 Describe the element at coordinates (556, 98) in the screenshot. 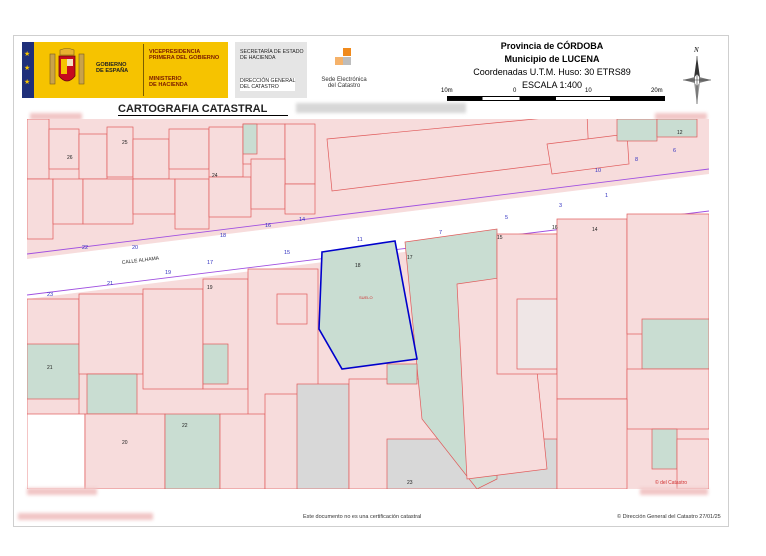

I see `scale-bar` at that location.